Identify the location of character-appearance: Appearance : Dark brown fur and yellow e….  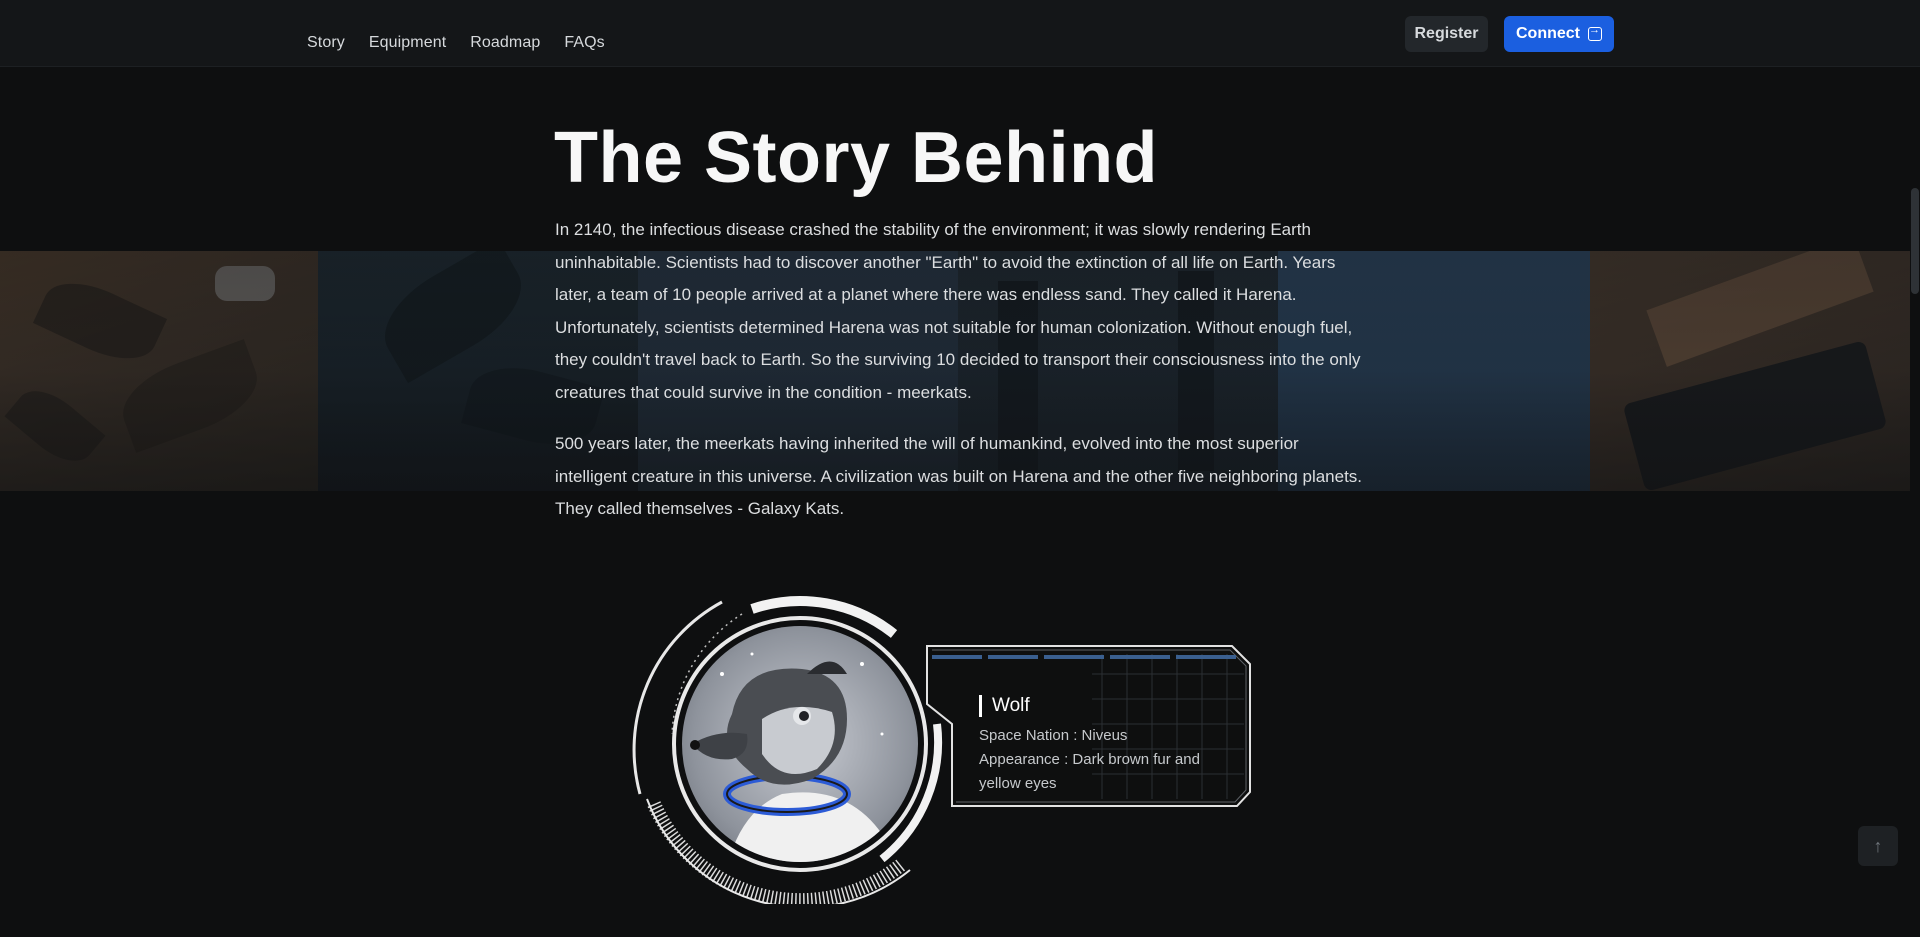
(1089, 771).